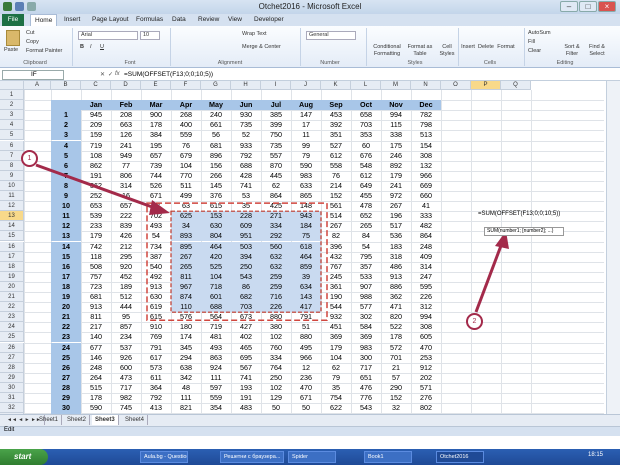  I want to click on status-bar, so click(310, 431).